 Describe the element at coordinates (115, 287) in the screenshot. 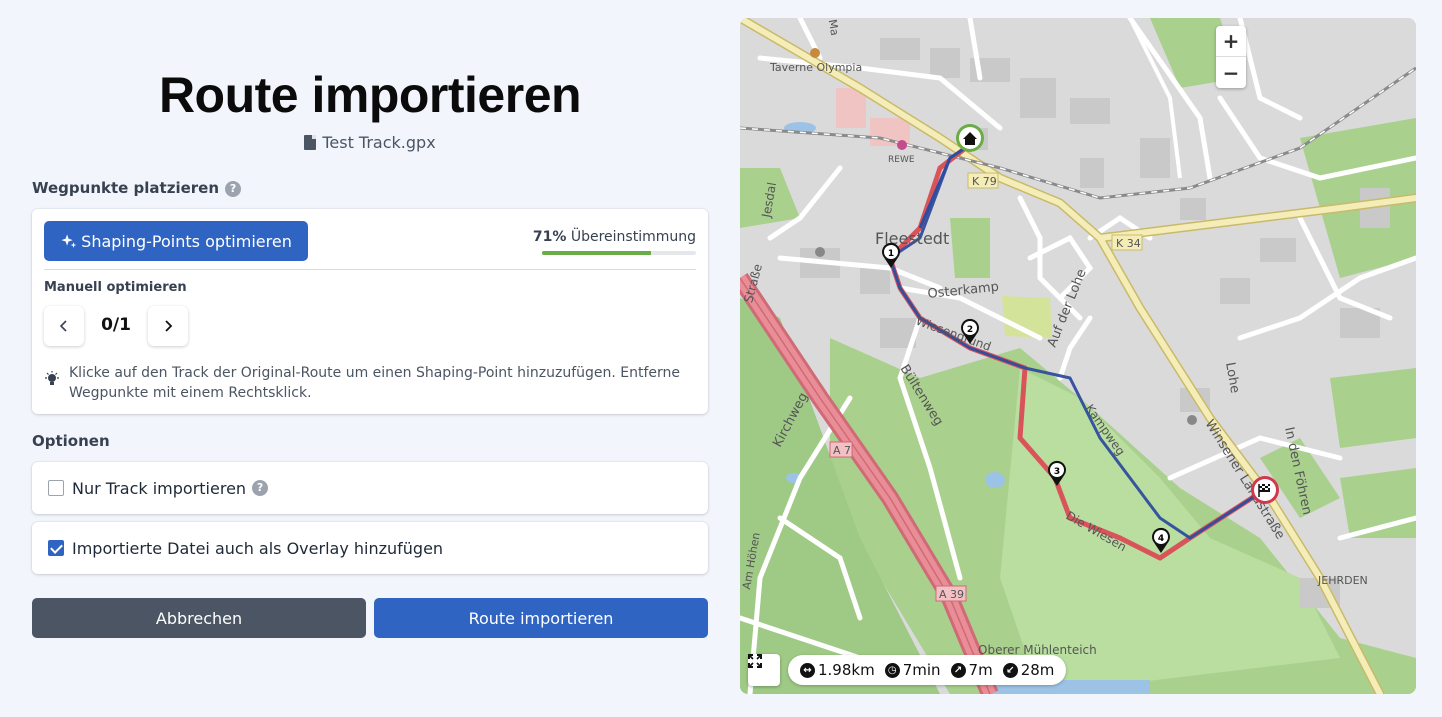

I see `manual-optimize-label: Manuell optimieren` at that location.